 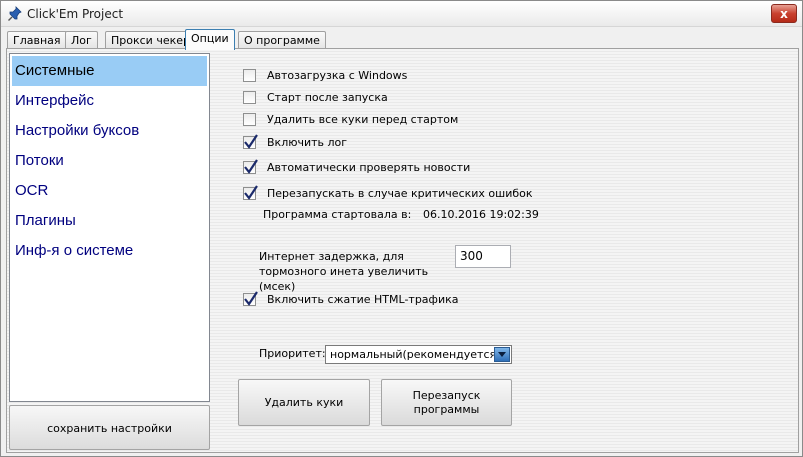 What do you see at coordinates (483, 256) in the screenshot?
I see `internet-delay-input: 300` at bounding box center [483, 256].